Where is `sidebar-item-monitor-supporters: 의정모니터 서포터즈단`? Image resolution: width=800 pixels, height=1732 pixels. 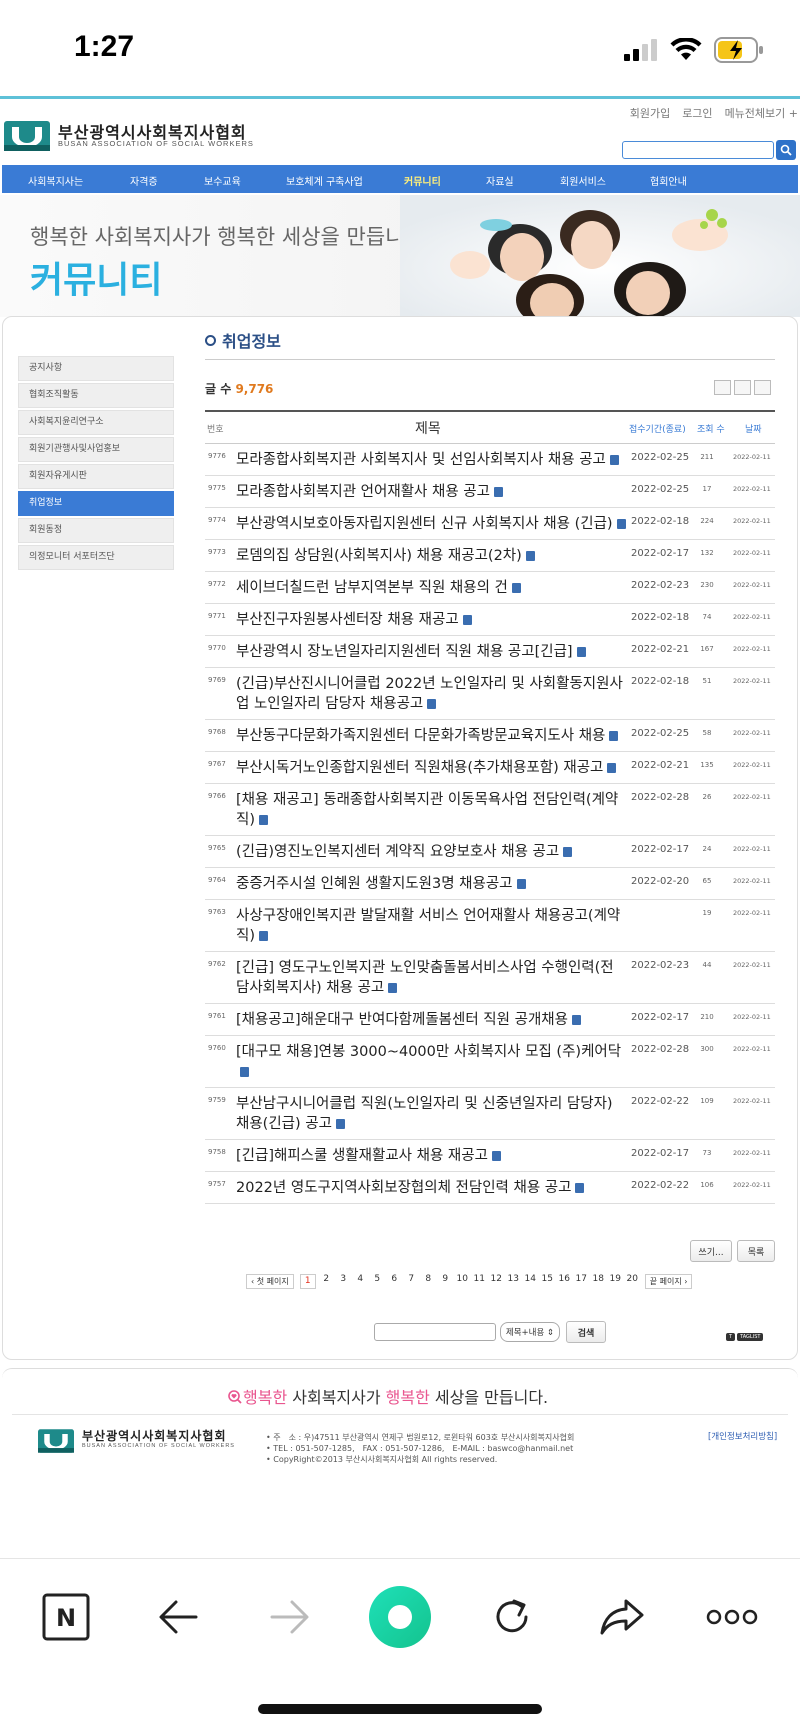
sidebar-item-monitor-supporters: 의정모니터 서포터즈단 is located at coordinates (96, 557).